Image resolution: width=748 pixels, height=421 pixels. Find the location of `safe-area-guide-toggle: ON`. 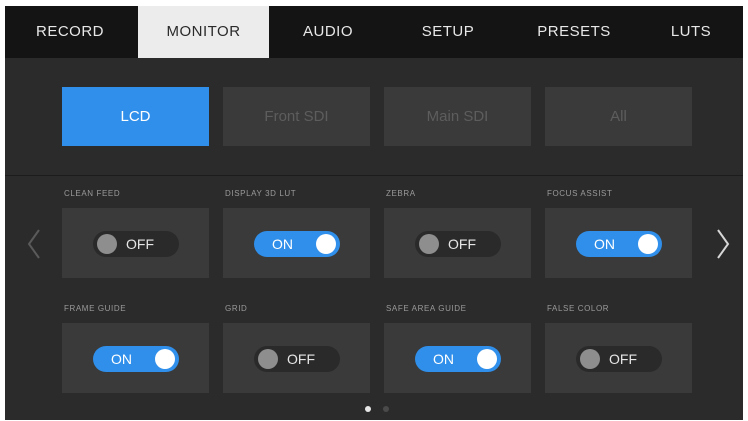

safe-area-guide-toggle: ON is located at coordinates (458, 359).